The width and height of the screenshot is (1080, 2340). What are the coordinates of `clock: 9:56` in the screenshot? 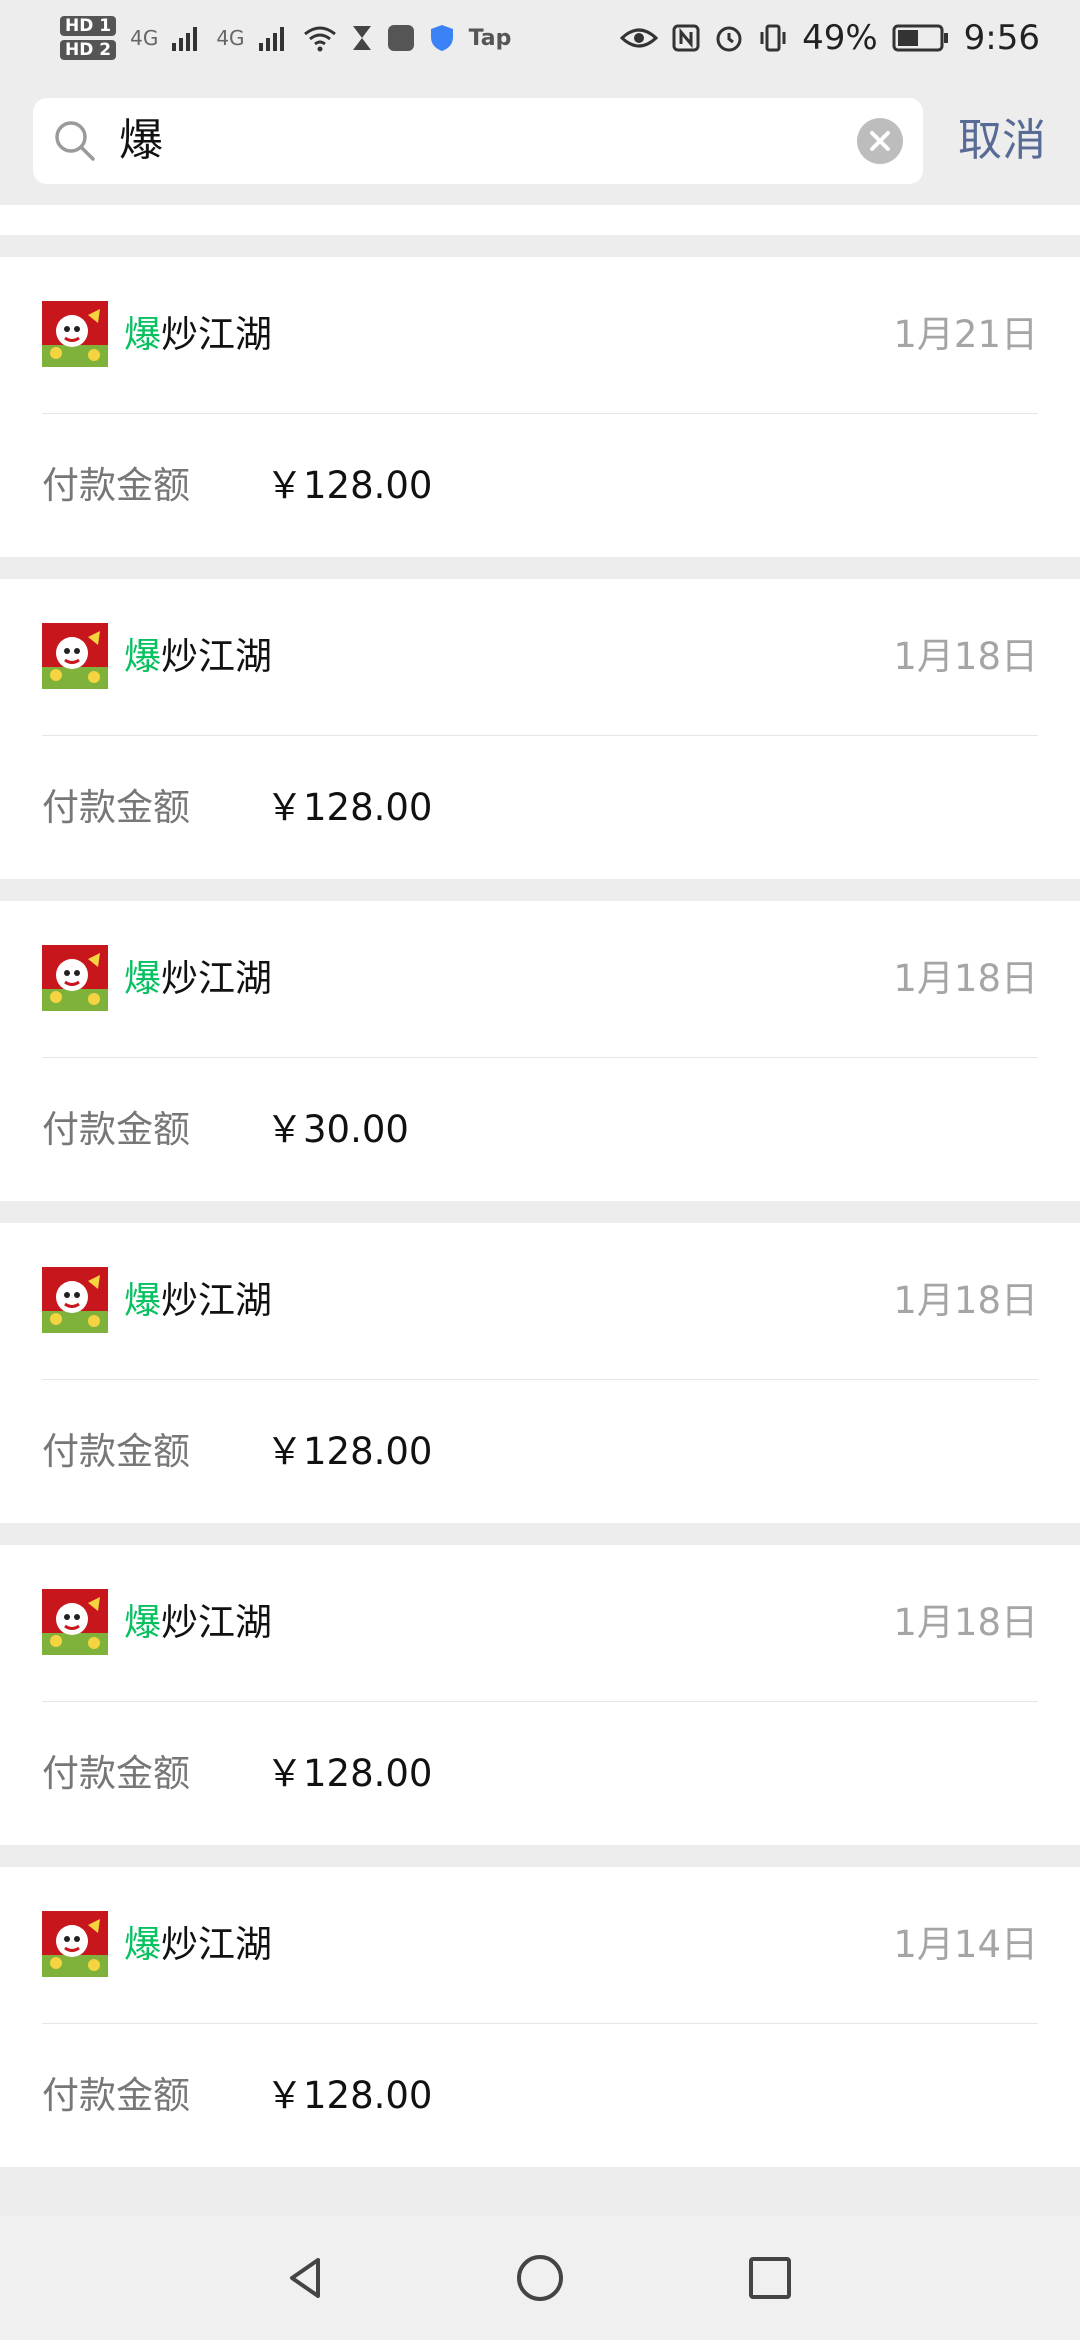 It's located at (1001, 38).